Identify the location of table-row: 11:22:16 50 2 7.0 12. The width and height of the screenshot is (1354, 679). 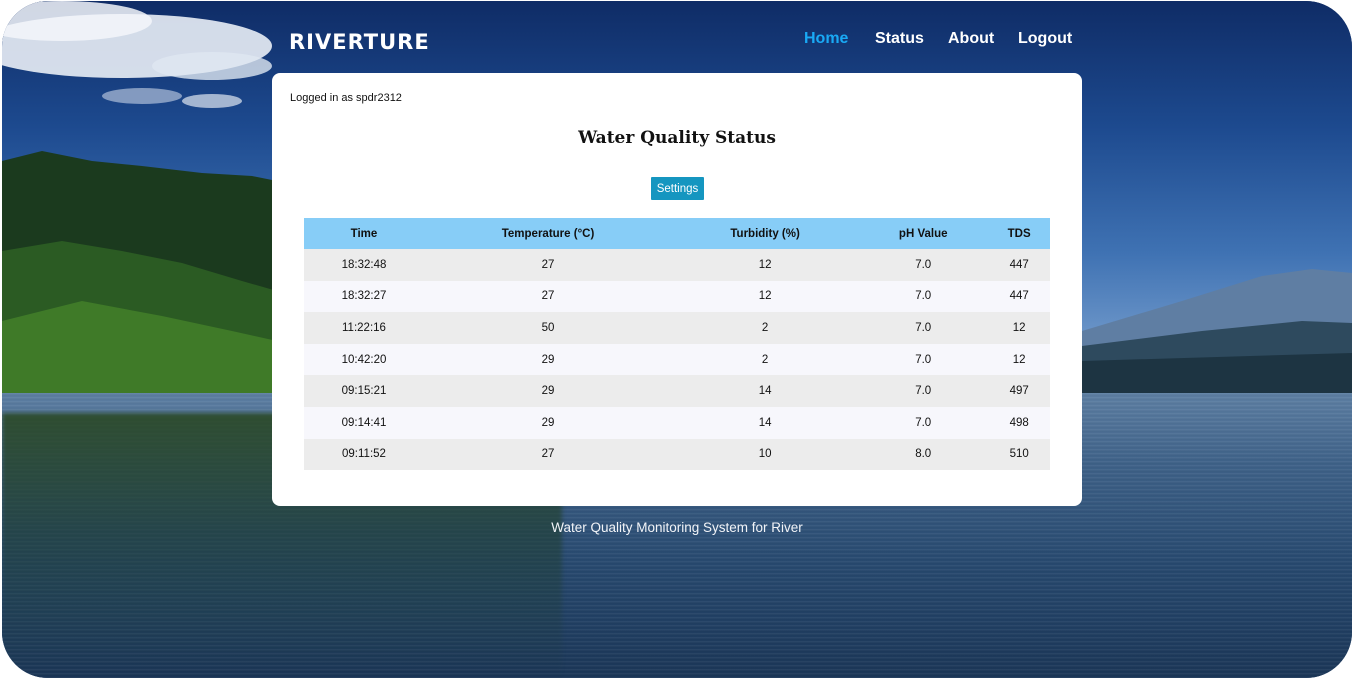
(677, 328).